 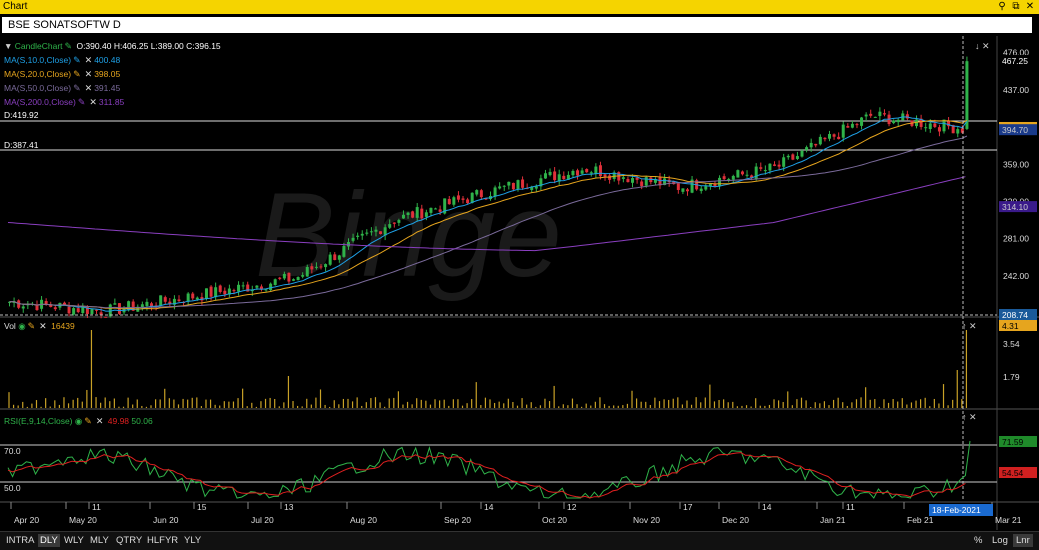 I want to click on time-tick-label: Dec 20, so click(x=735, y=520).